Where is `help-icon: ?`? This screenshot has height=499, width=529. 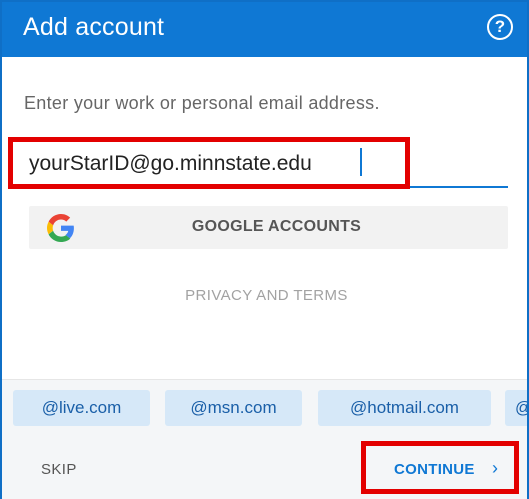
help-icon: ? is located at coordinates (500, 27).